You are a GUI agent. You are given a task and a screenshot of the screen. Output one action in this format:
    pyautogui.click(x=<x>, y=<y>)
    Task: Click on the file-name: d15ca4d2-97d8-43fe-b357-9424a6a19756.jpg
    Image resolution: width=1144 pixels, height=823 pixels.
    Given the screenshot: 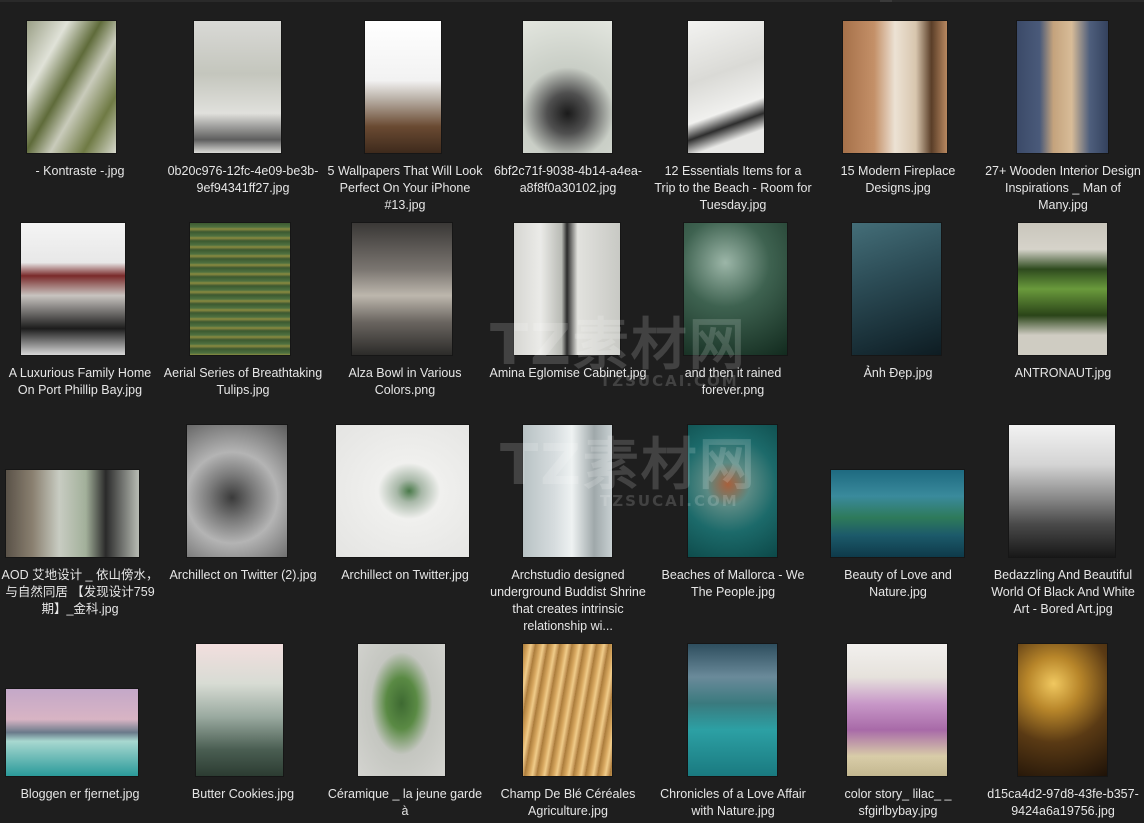 What is the action you would take?
    pyautogui.click(x=1063, y=802)
    